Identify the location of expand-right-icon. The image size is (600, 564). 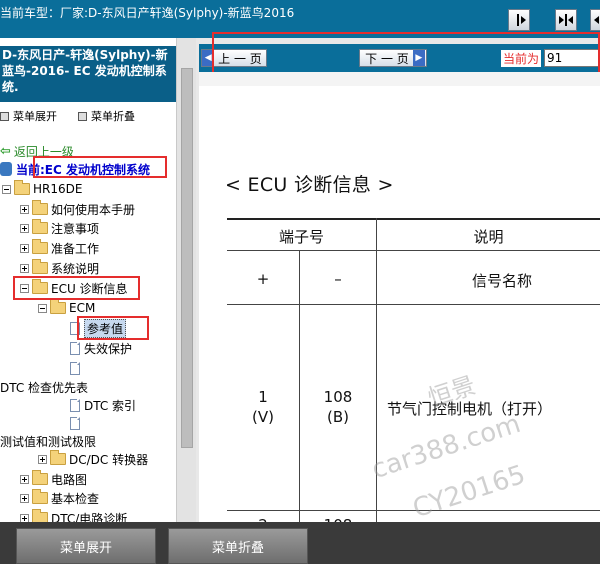
(596, 20).